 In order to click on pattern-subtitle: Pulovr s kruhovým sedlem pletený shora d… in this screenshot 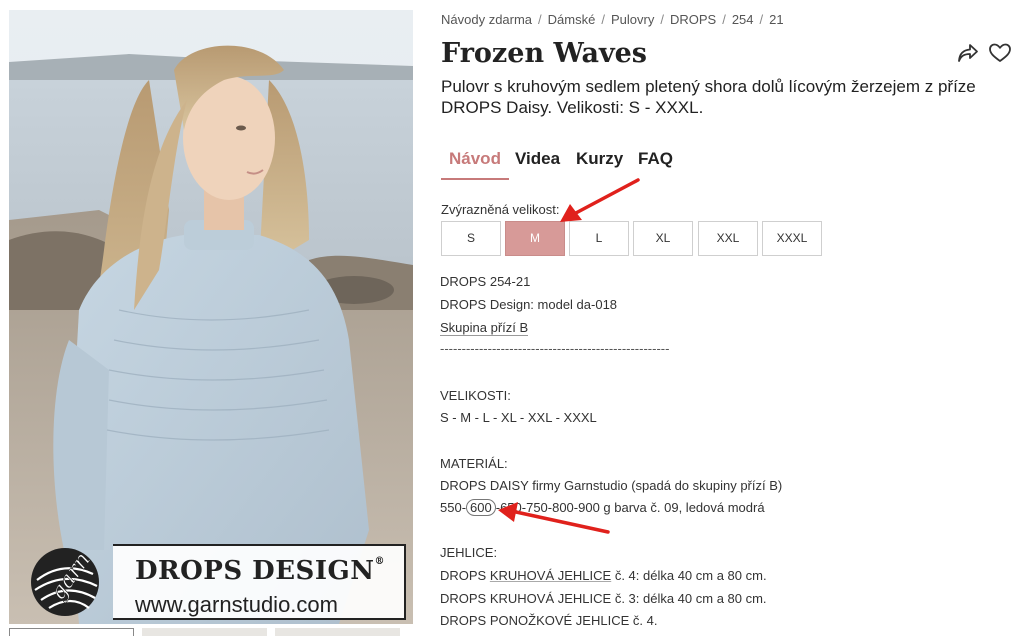, I will do `click(708, 97)`.